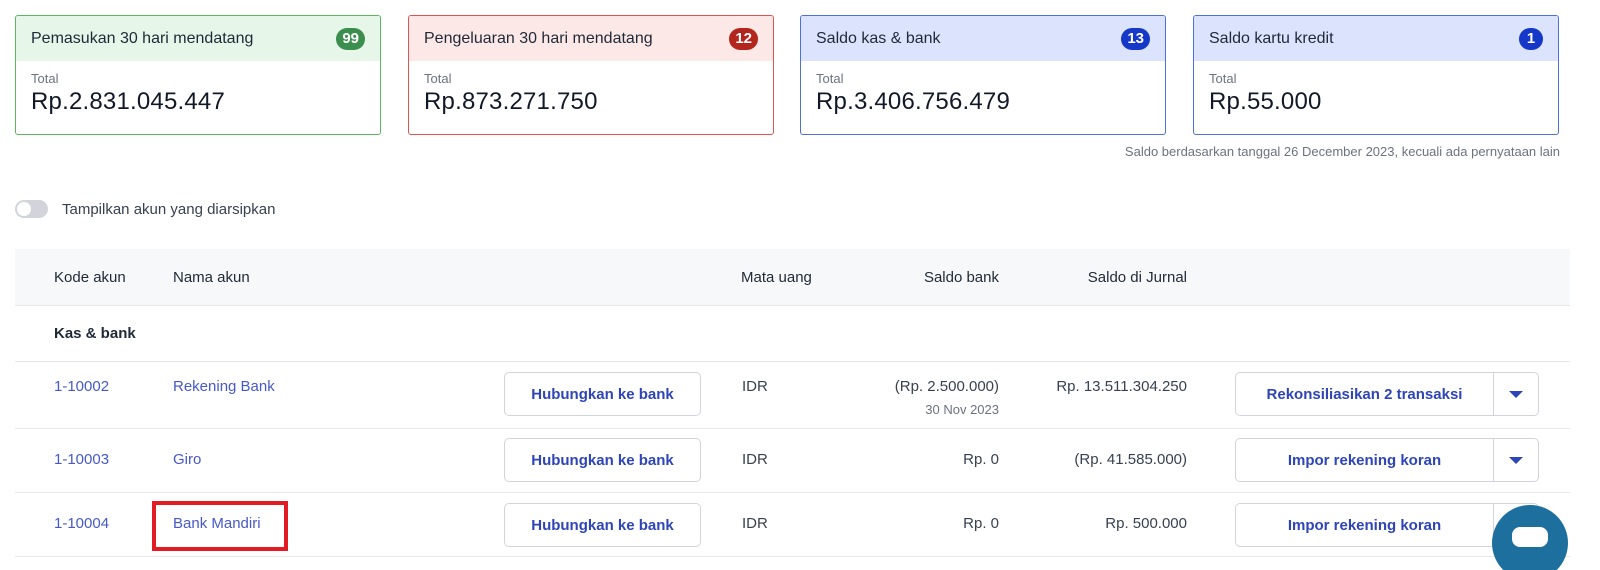  I want to click on card-amount: Rp.3.406.756.479, so click(913, 101).